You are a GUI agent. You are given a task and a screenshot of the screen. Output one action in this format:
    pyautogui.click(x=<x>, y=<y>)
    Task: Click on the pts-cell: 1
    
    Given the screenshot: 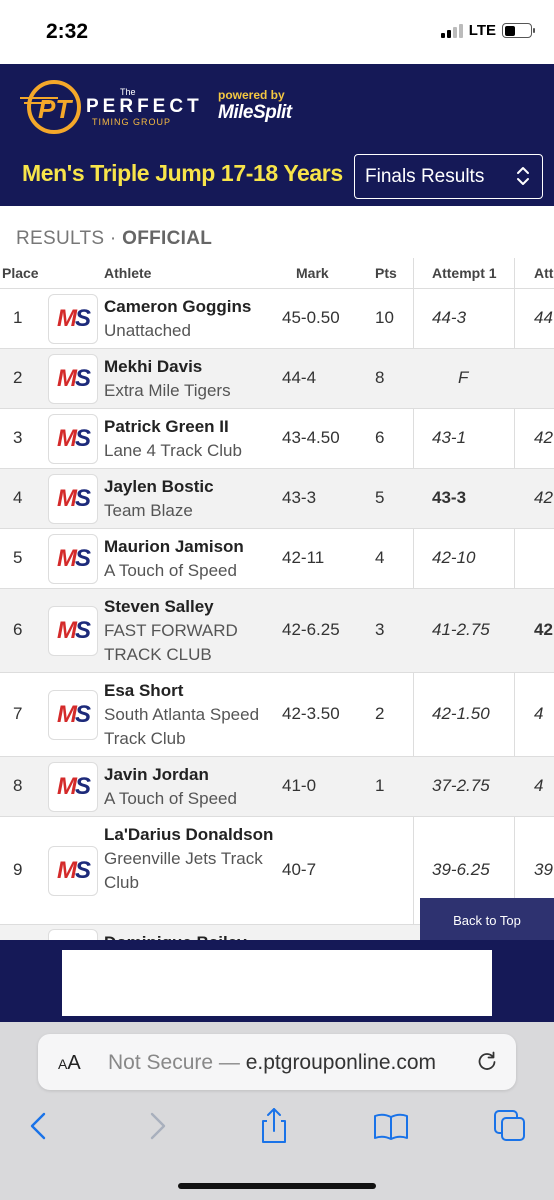 What is the action you would take?
    pyautogui.click(x=380, y=785)
    